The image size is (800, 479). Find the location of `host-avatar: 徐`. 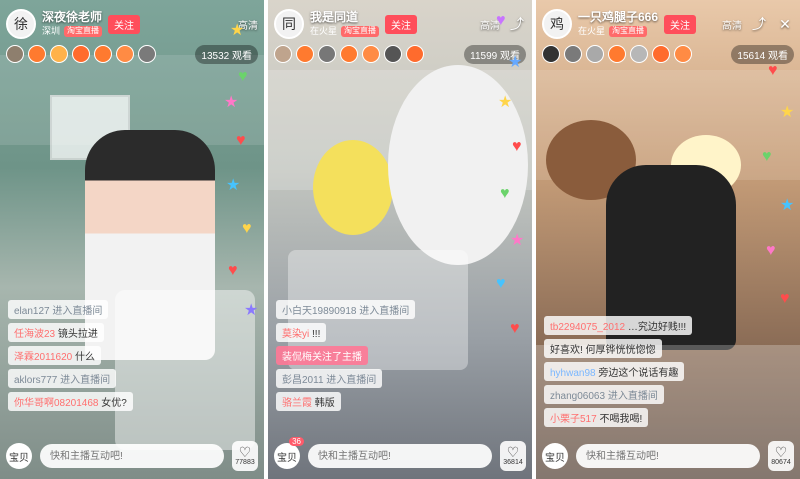

host-avatar: 徐 is located at coordinates (21, 24).